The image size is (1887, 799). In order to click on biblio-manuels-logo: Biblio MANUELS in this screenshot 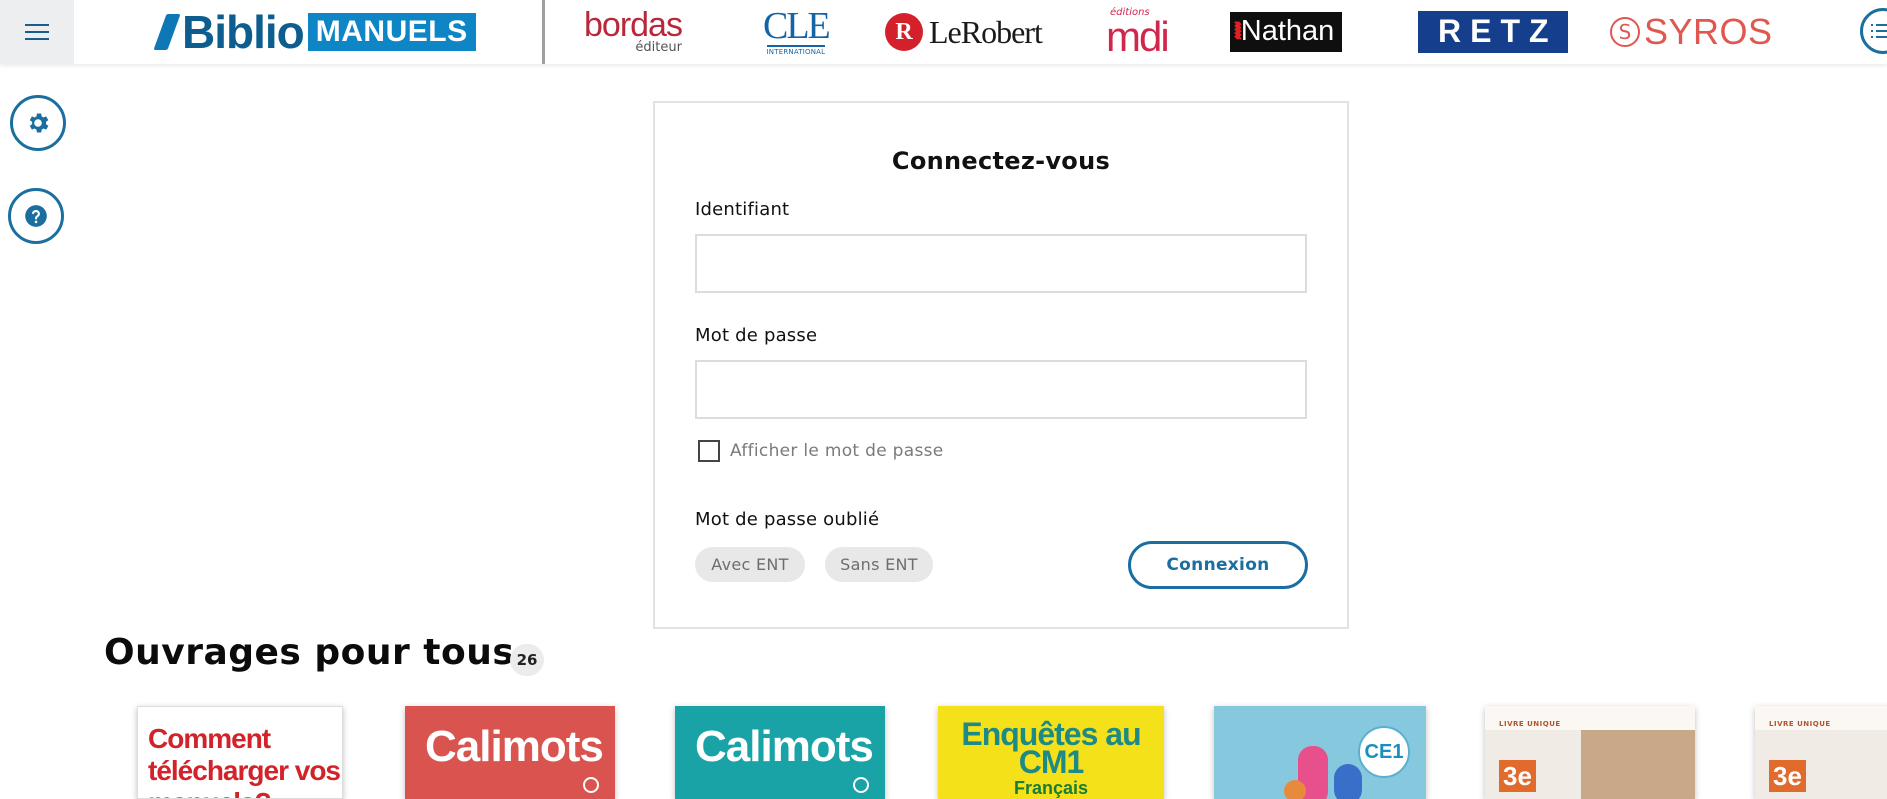, I will do `click(314, 32)`.